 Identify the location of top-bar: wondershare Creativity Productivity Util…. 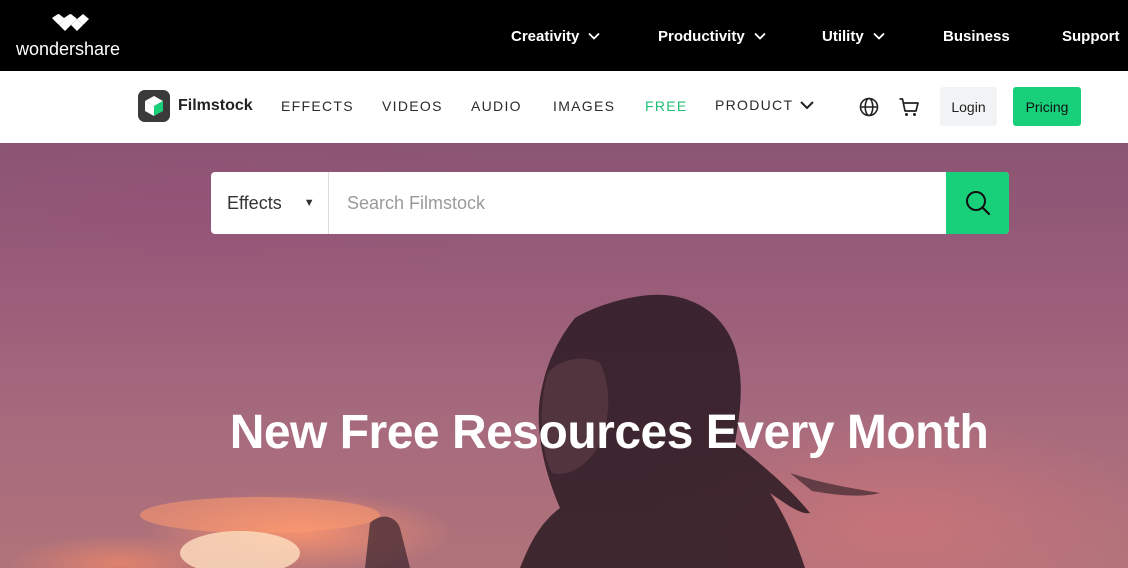
(564, 35).